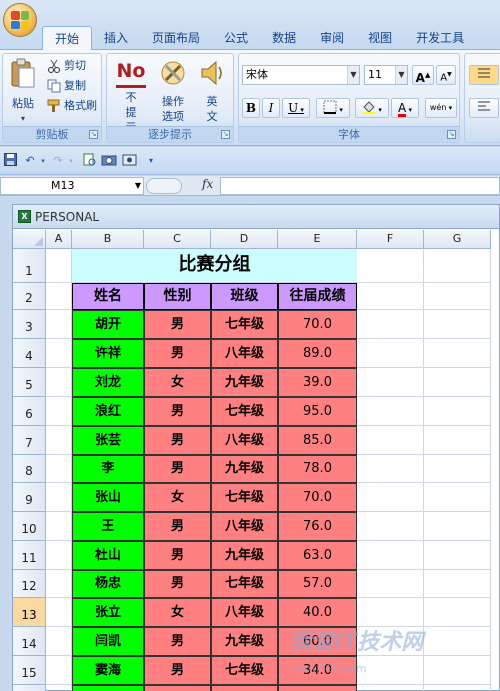  I want to click on snapshot-icon, so click(130, 161).